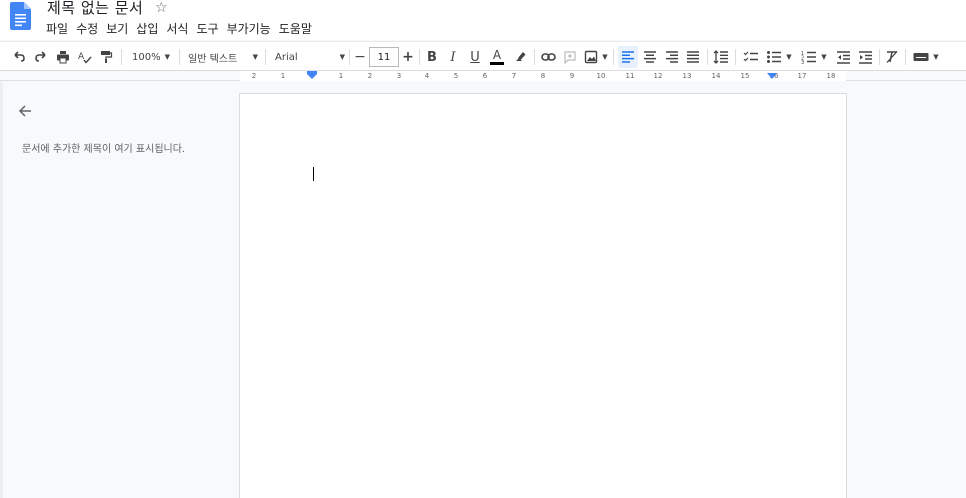 The width and height of the screenshot is (966, 498). I want to click on font-size-field: 11, so click(384, 57).